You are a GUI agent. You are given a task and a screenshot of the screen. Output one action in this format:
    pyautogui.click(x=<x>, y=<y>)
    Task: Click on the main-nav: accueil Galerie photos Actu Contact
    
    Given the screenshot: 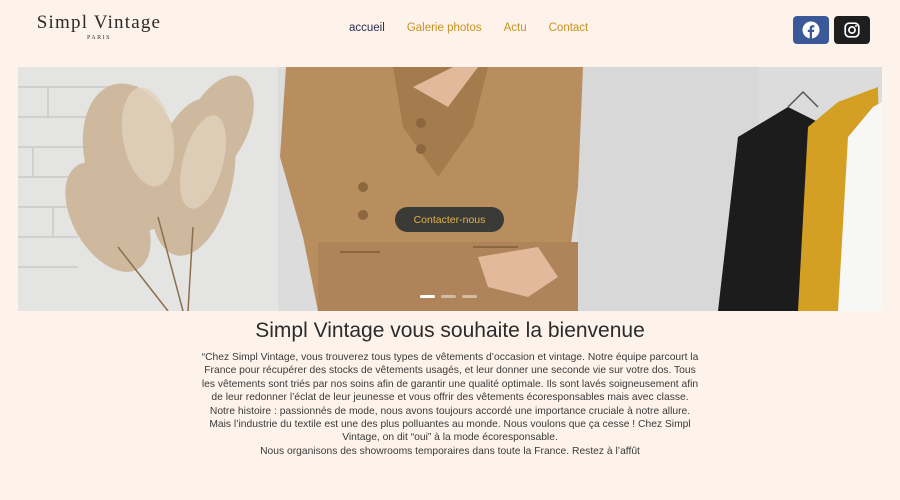 What is the action you would take?
    pyautogui.click(x=468, y=28)
    